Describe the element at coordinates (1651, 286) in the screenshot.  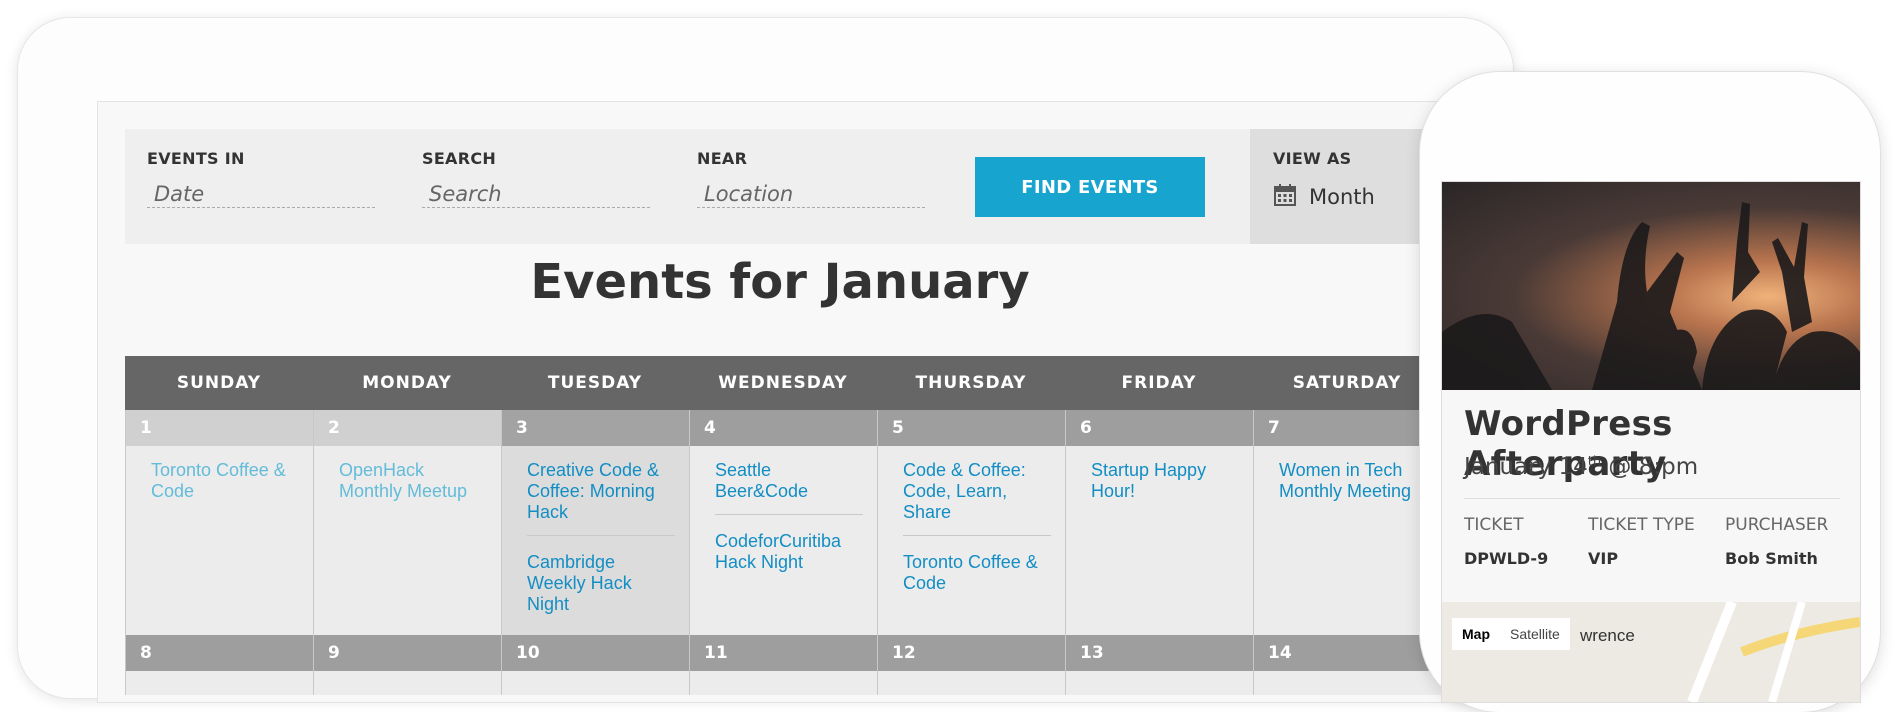
I see `event-photo` at that location.